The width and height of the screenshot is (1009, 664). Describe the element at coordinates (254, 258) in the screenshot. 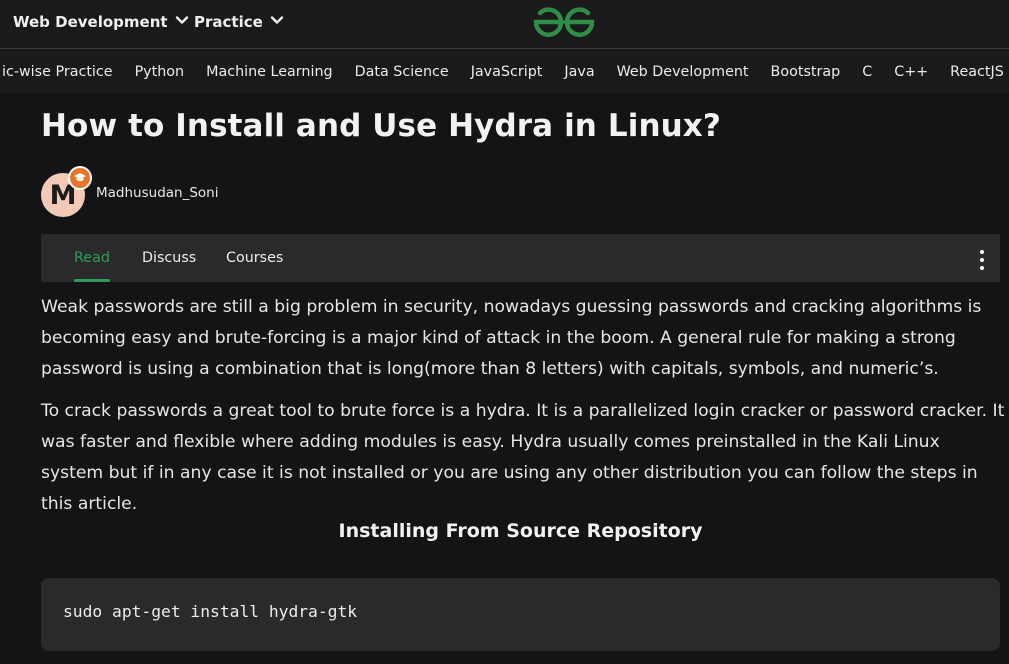

I see `tab-courses: Courses` at that location.